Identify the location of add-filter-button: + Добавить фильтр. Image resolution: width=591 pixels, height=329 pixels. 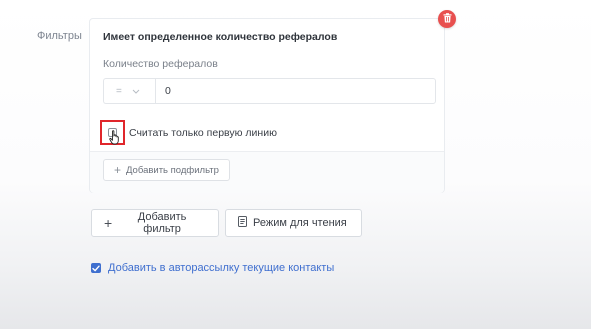
(155, 223).